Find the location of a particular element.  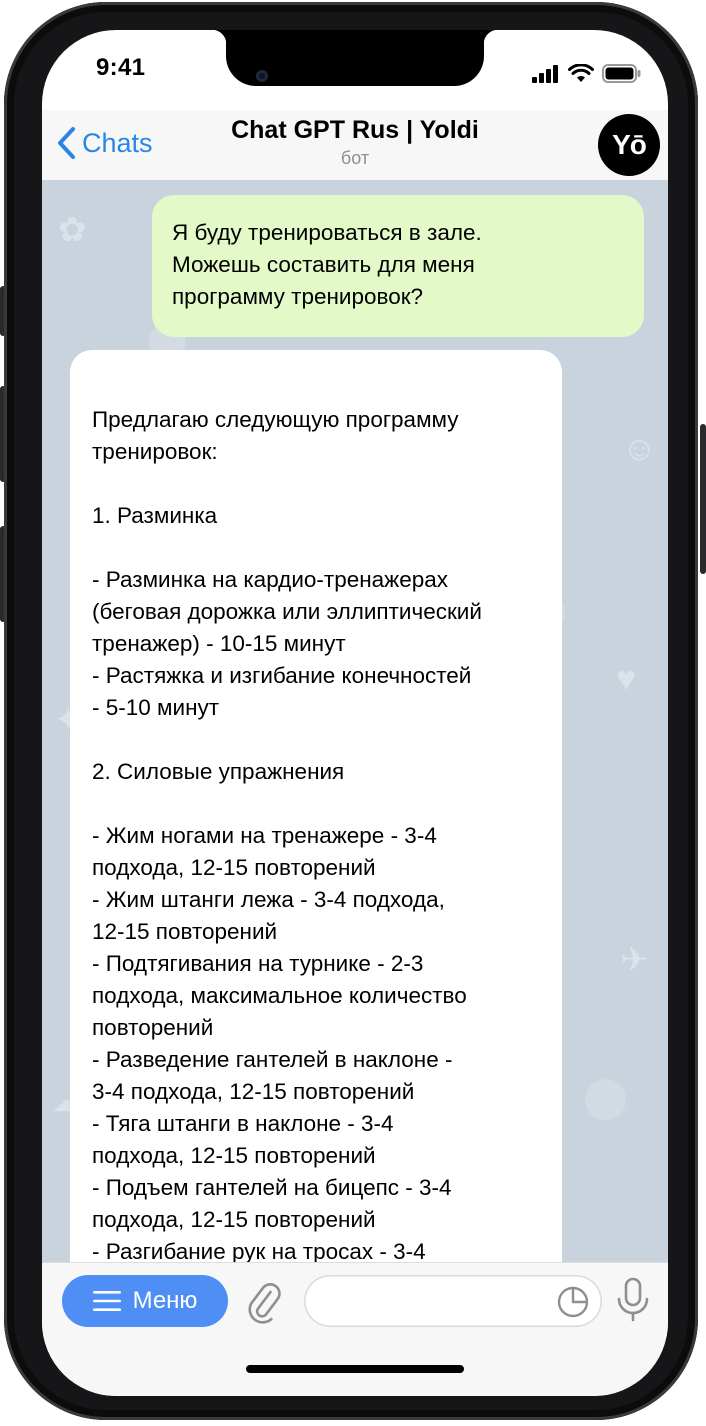

cellular-signal-icon is located at coordinates (545, 73).